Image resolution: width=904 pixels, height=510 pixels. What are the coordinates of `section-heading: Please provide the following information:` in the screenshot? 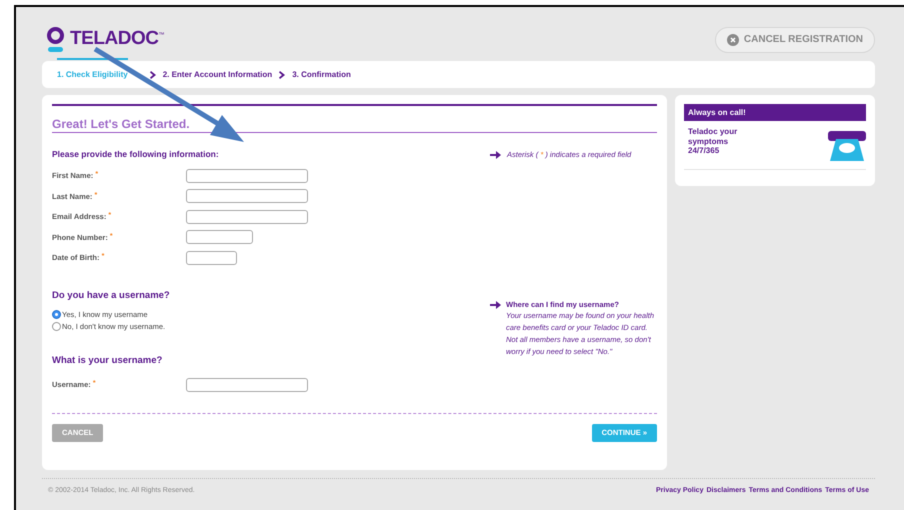 It's located at (135, 154).